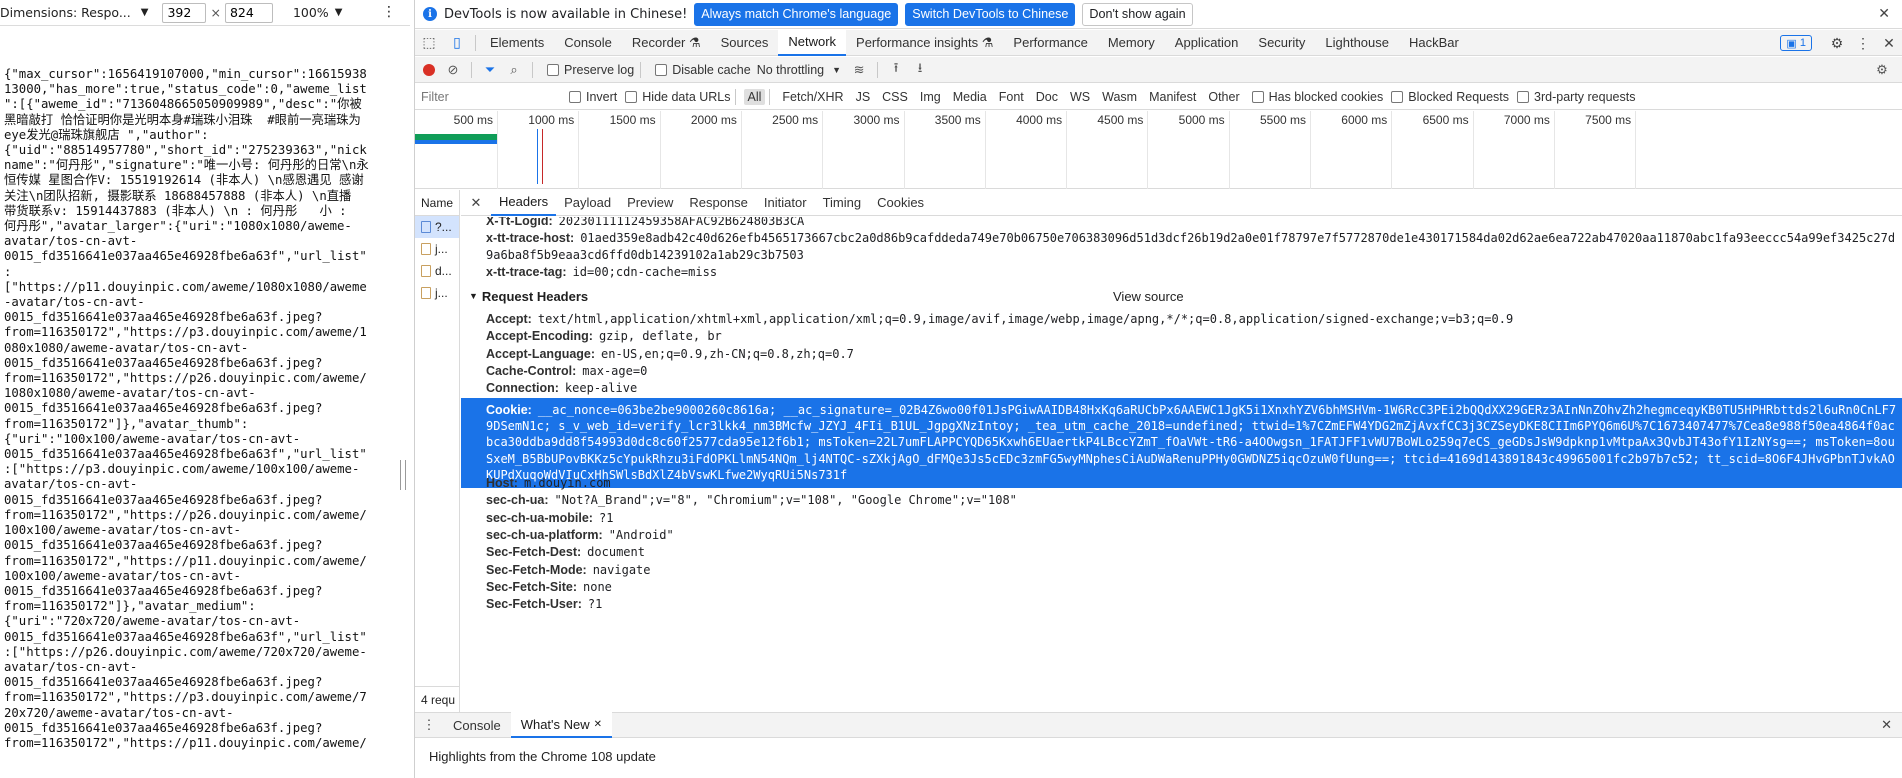 Image resolution: width=1902 pixels, height=778 pixels. I want to click on drawer-tab-console: Console, so click(477, 725).